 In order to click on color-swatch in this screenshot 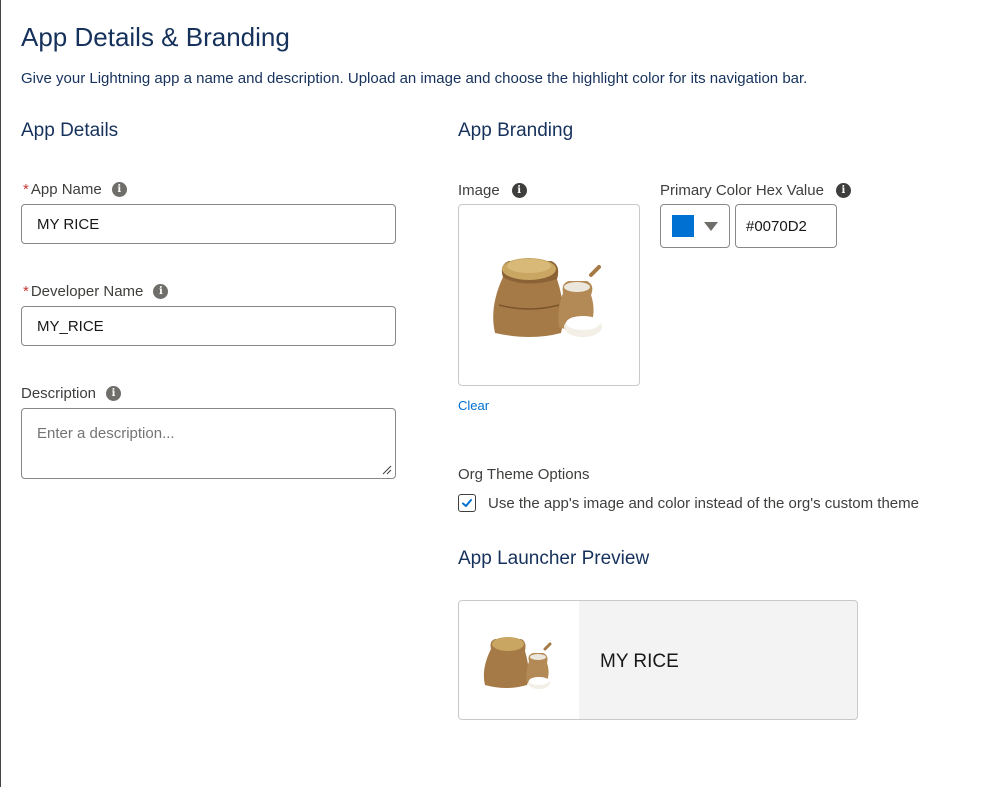, I will do `click(683, 226)`.